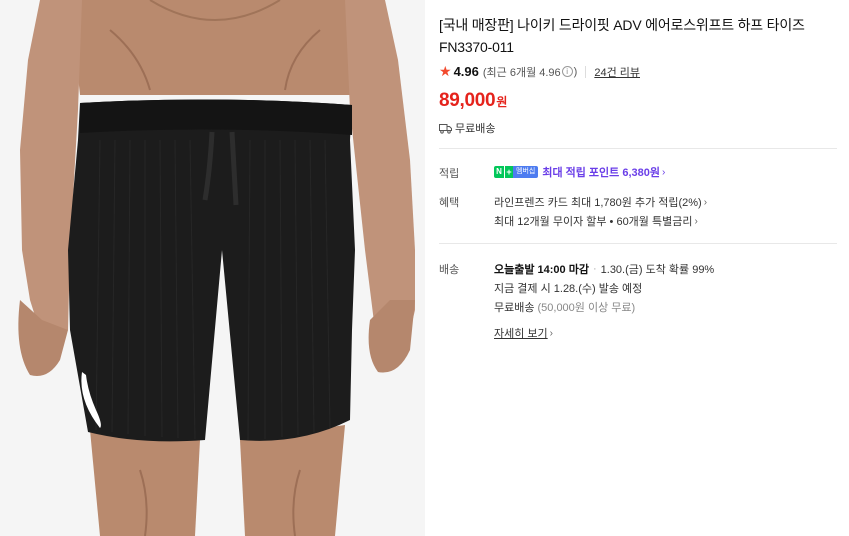 This screenshot has width=849, height=536. I want to click on dispatch-row: 지금 결제 시 1.28.(수) 발송 예정, so click(568, 288).